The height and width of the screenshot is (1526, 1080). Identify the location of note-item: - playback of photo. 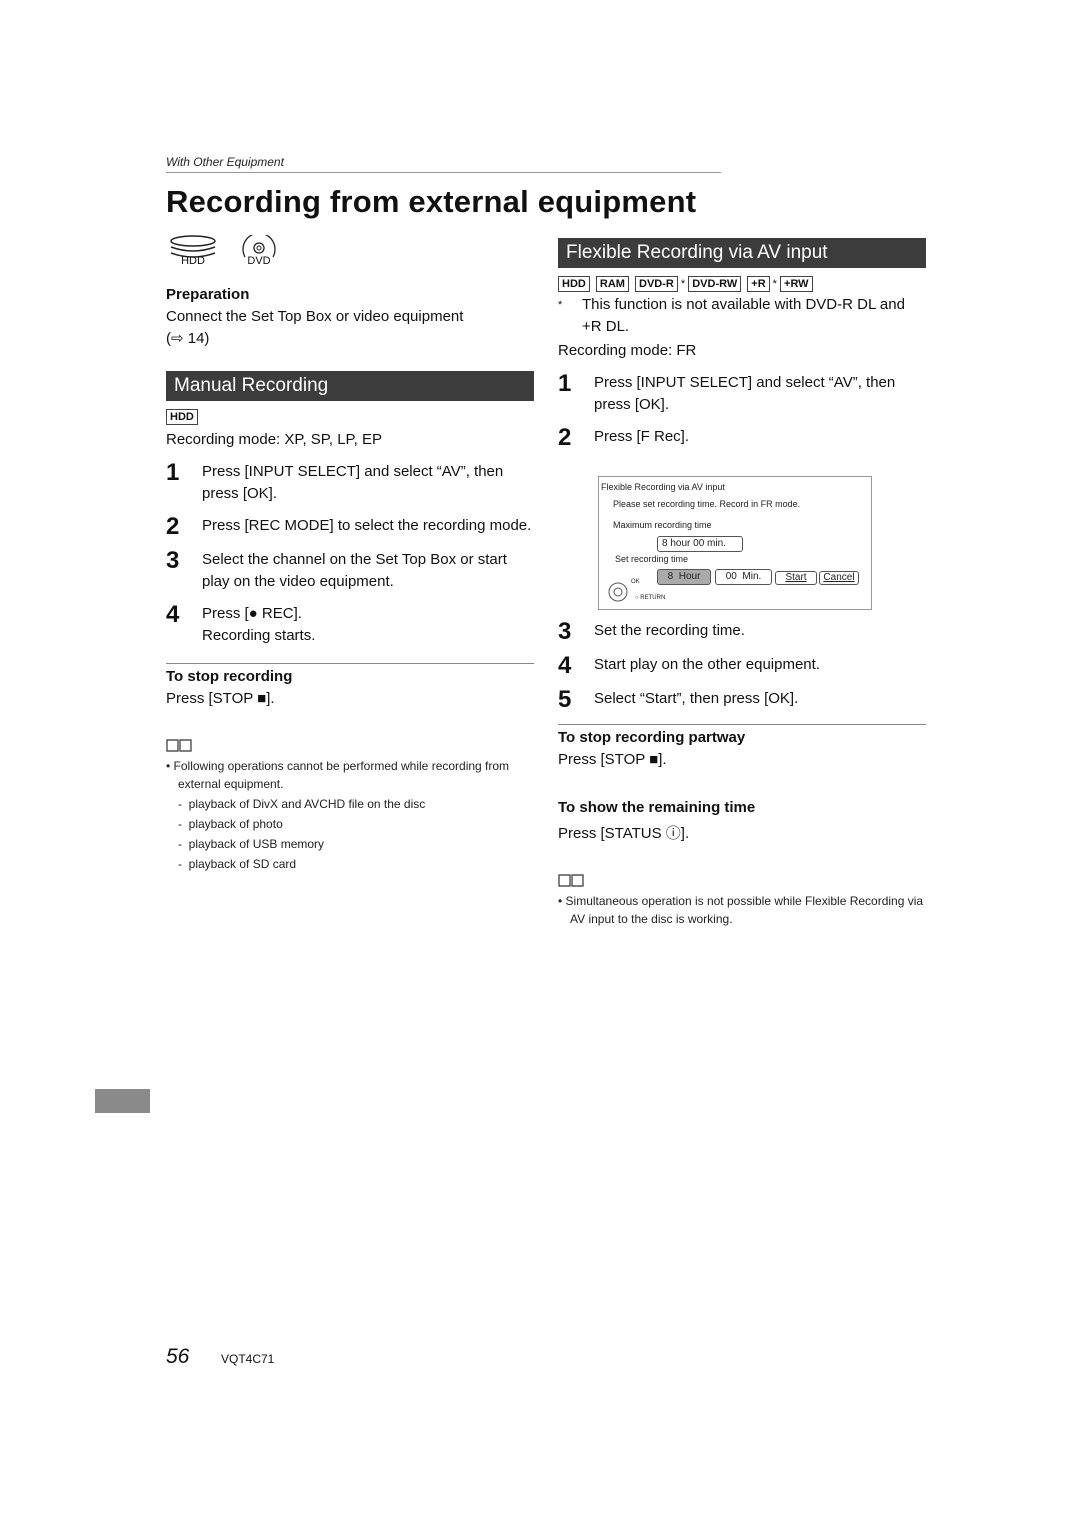
(230, 824).